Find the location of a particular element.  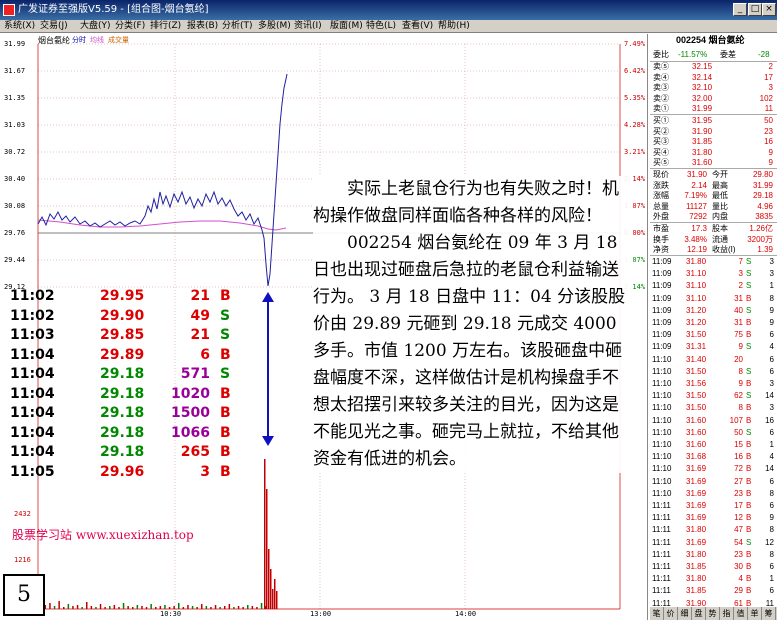

bid-row: 买② 31.90 23 is located at coordinates (713, 132).